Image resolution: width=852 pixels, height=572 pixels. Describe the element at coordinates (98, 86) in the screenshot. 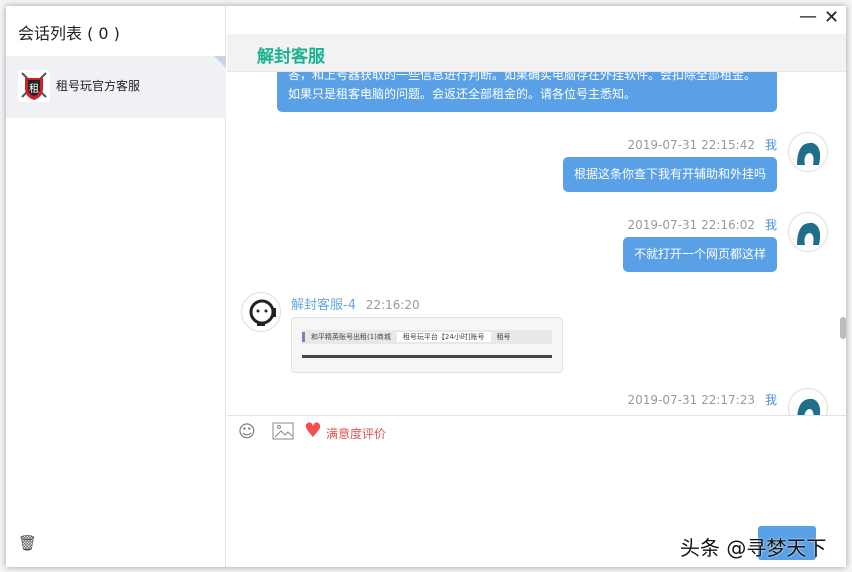

I see `conversation-name: 租号玩官方客服` at that location.